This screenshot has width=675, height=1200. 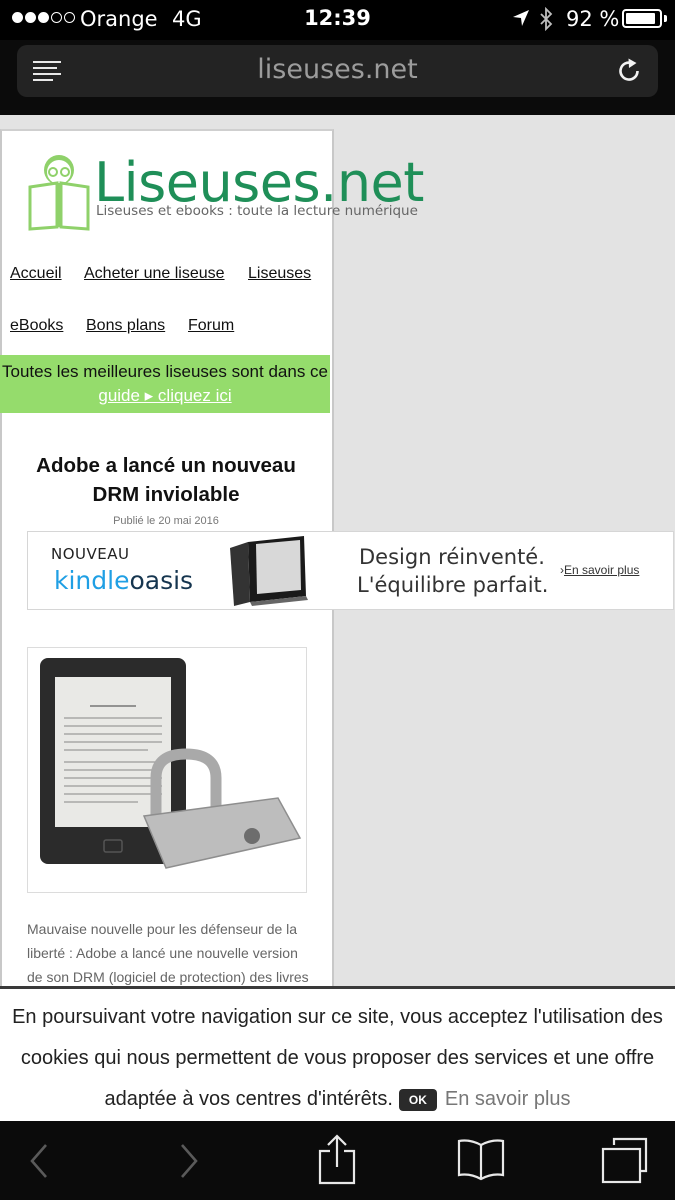 What do you see at coordinates (481, 1159) in the screenshot?
I see `bookmarks-book-icon` at bounding box center [481, 1159].